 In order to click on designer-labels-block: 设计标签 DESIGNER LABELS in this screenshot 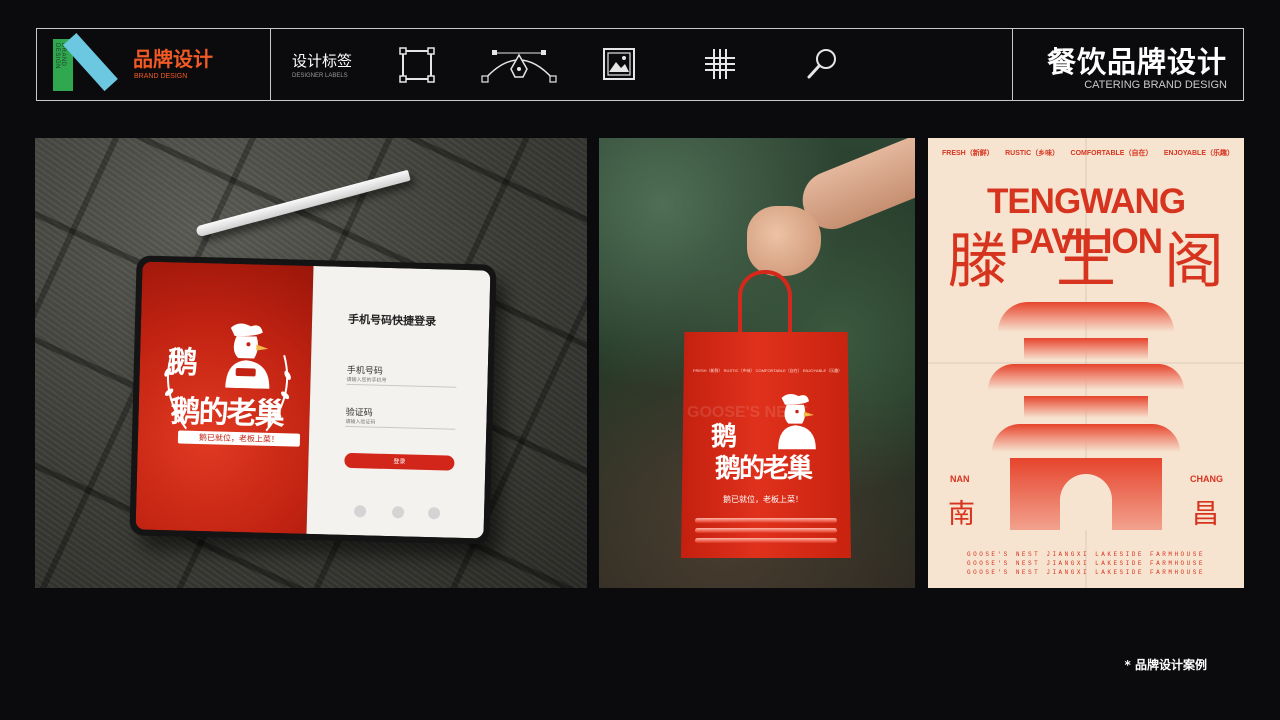, I will do `click(641, 64)`.